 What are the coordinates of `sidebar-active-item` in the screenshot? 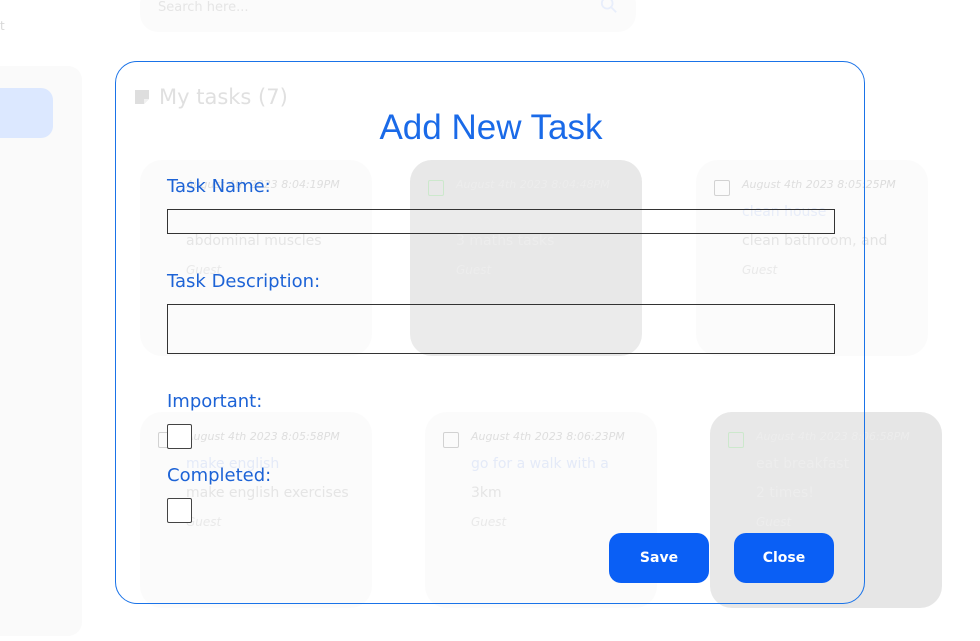 It's located at (26, 113).